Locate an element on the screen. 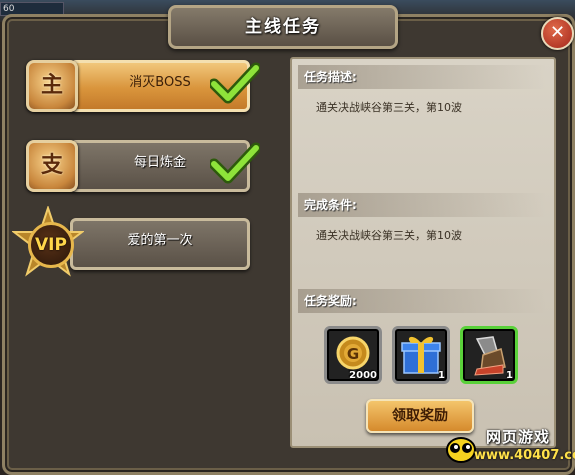 Image resolution: width=575 pixels, height=475 pixels. watermark-url: www.40407.com is located at coordinates (524, 455).